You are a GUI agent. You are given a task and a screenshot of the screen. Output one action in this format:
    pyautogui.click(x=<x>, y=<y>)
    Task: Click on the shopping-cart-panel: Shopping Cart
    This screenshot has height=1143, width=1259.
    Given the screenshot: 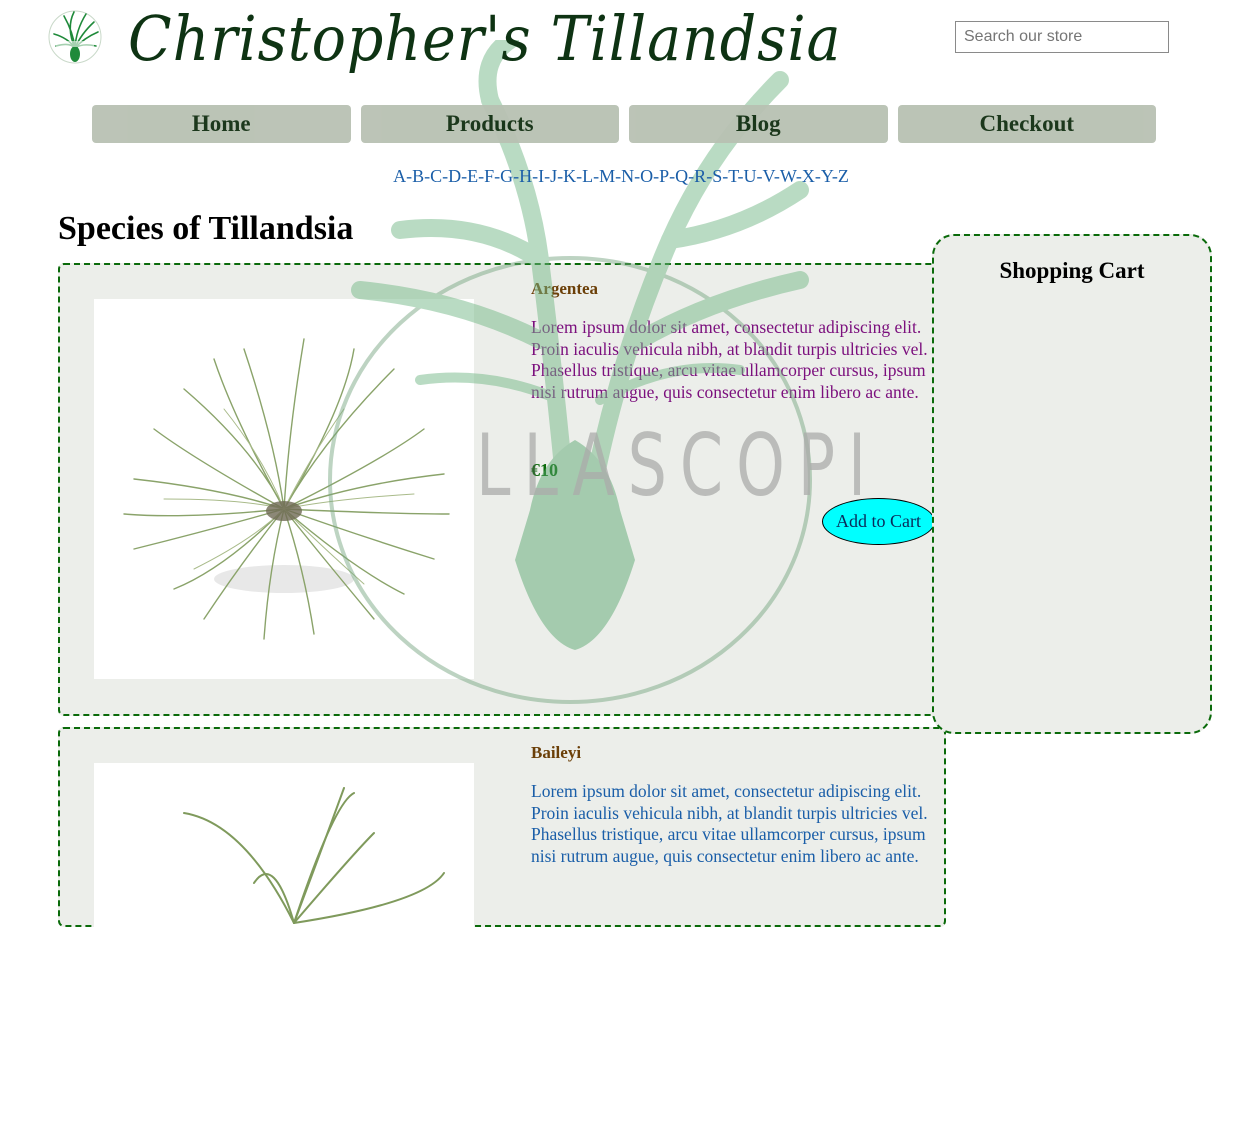 What is the action you would take?
    pyautogui.click(x=1072, y=484)
    